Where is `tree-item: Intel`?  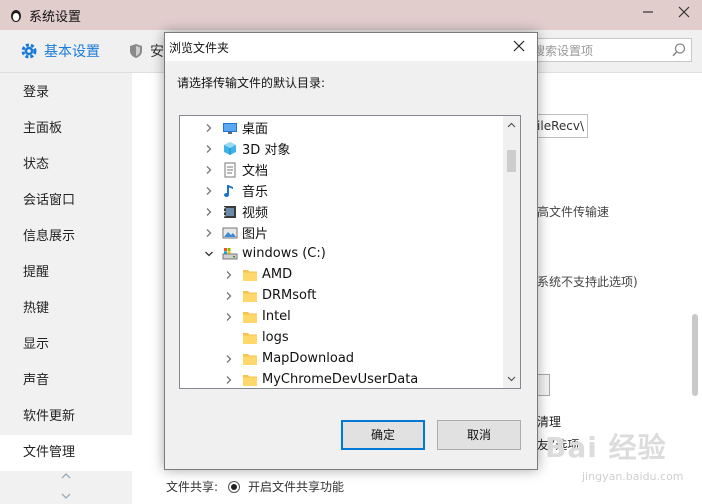
tree-item: Intel is located at coordinates (350, 316).